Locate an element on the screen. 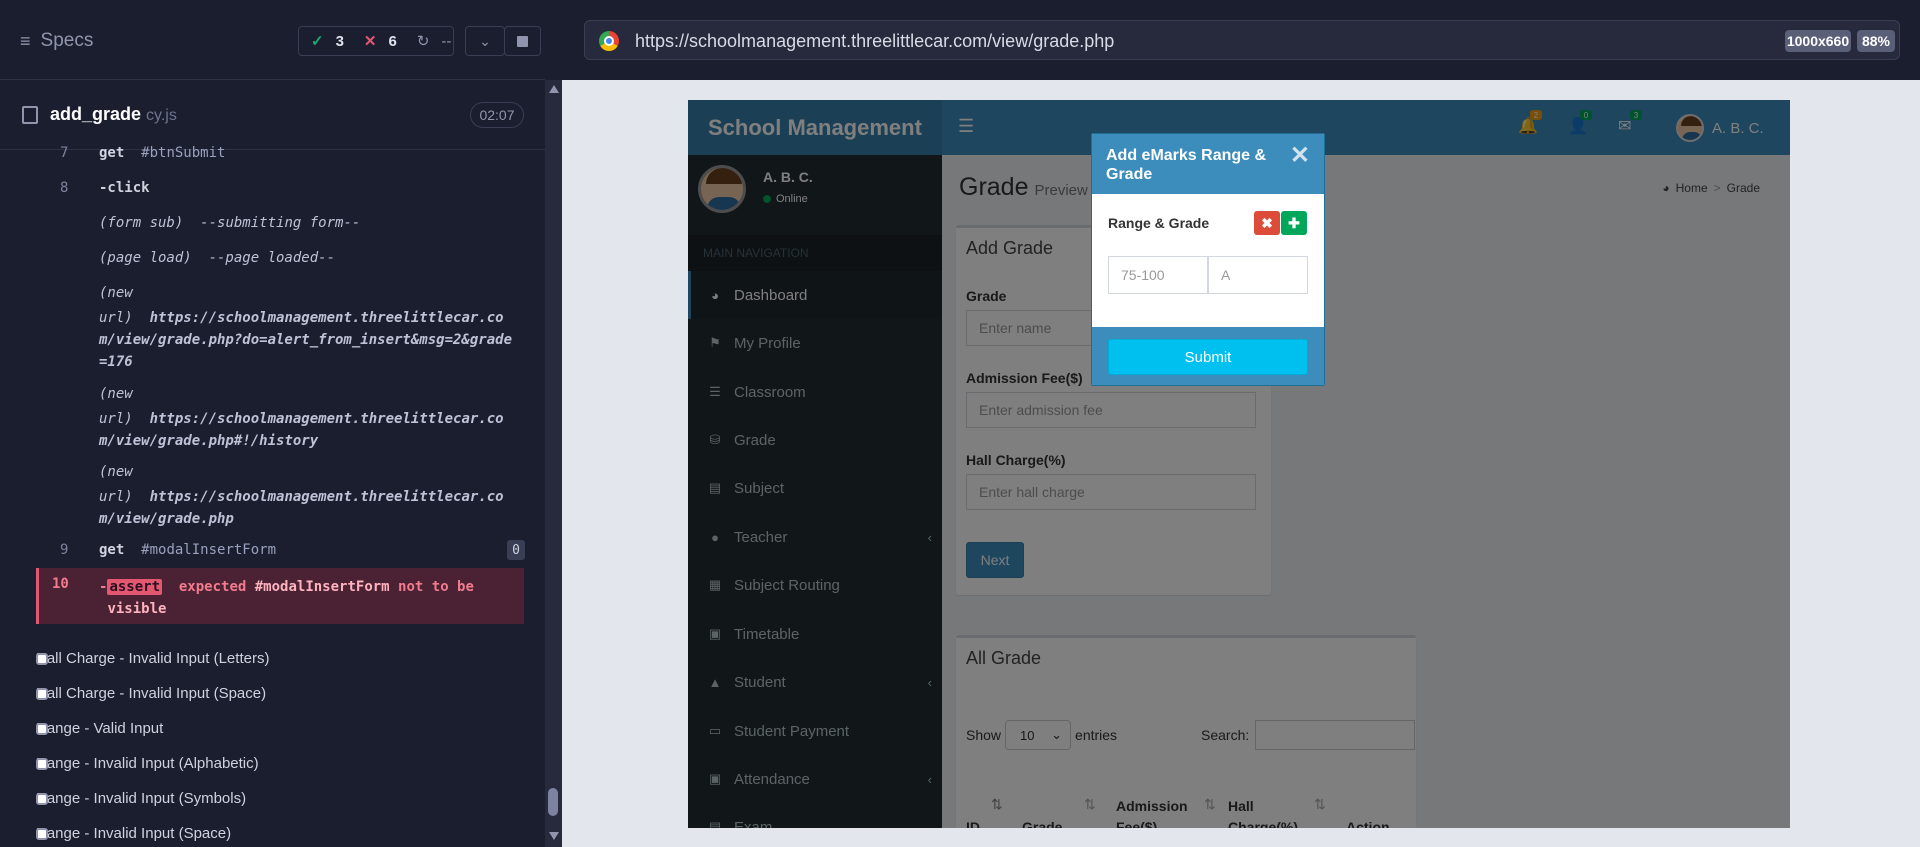 This screenshot has width=1920, height=847. pending-count: -- is located at coordinates (446, 41).